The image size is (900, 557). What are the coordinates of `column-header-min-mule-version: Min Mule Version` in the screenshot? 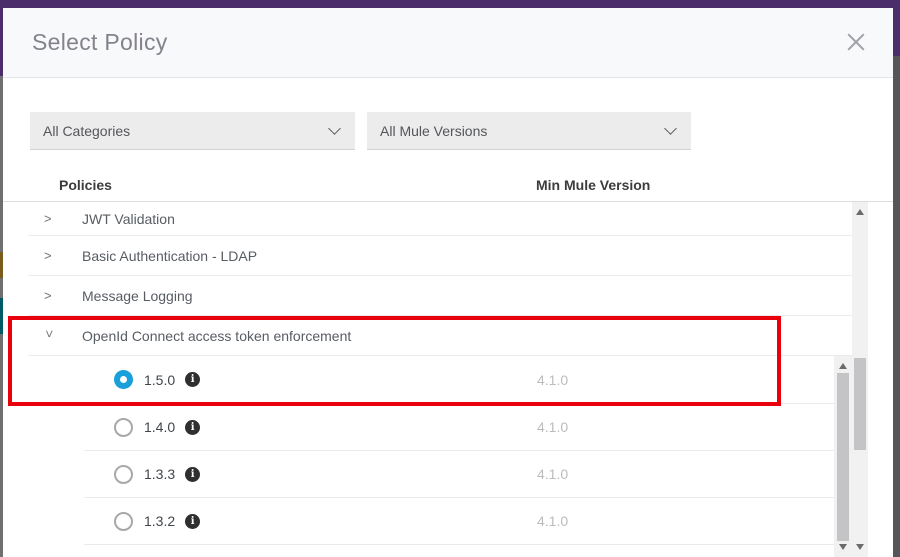 It's located at (593, 185).